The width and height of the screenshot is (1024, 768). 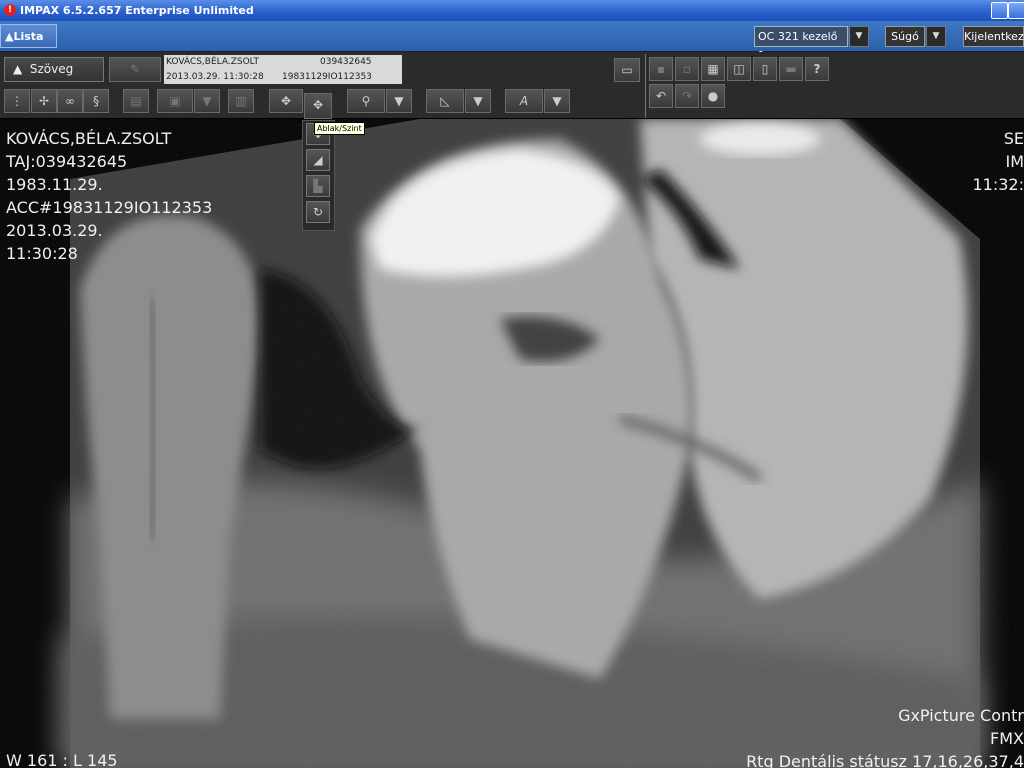 I want to click on stack-icon: ⋮, so click(x=17, y=101).